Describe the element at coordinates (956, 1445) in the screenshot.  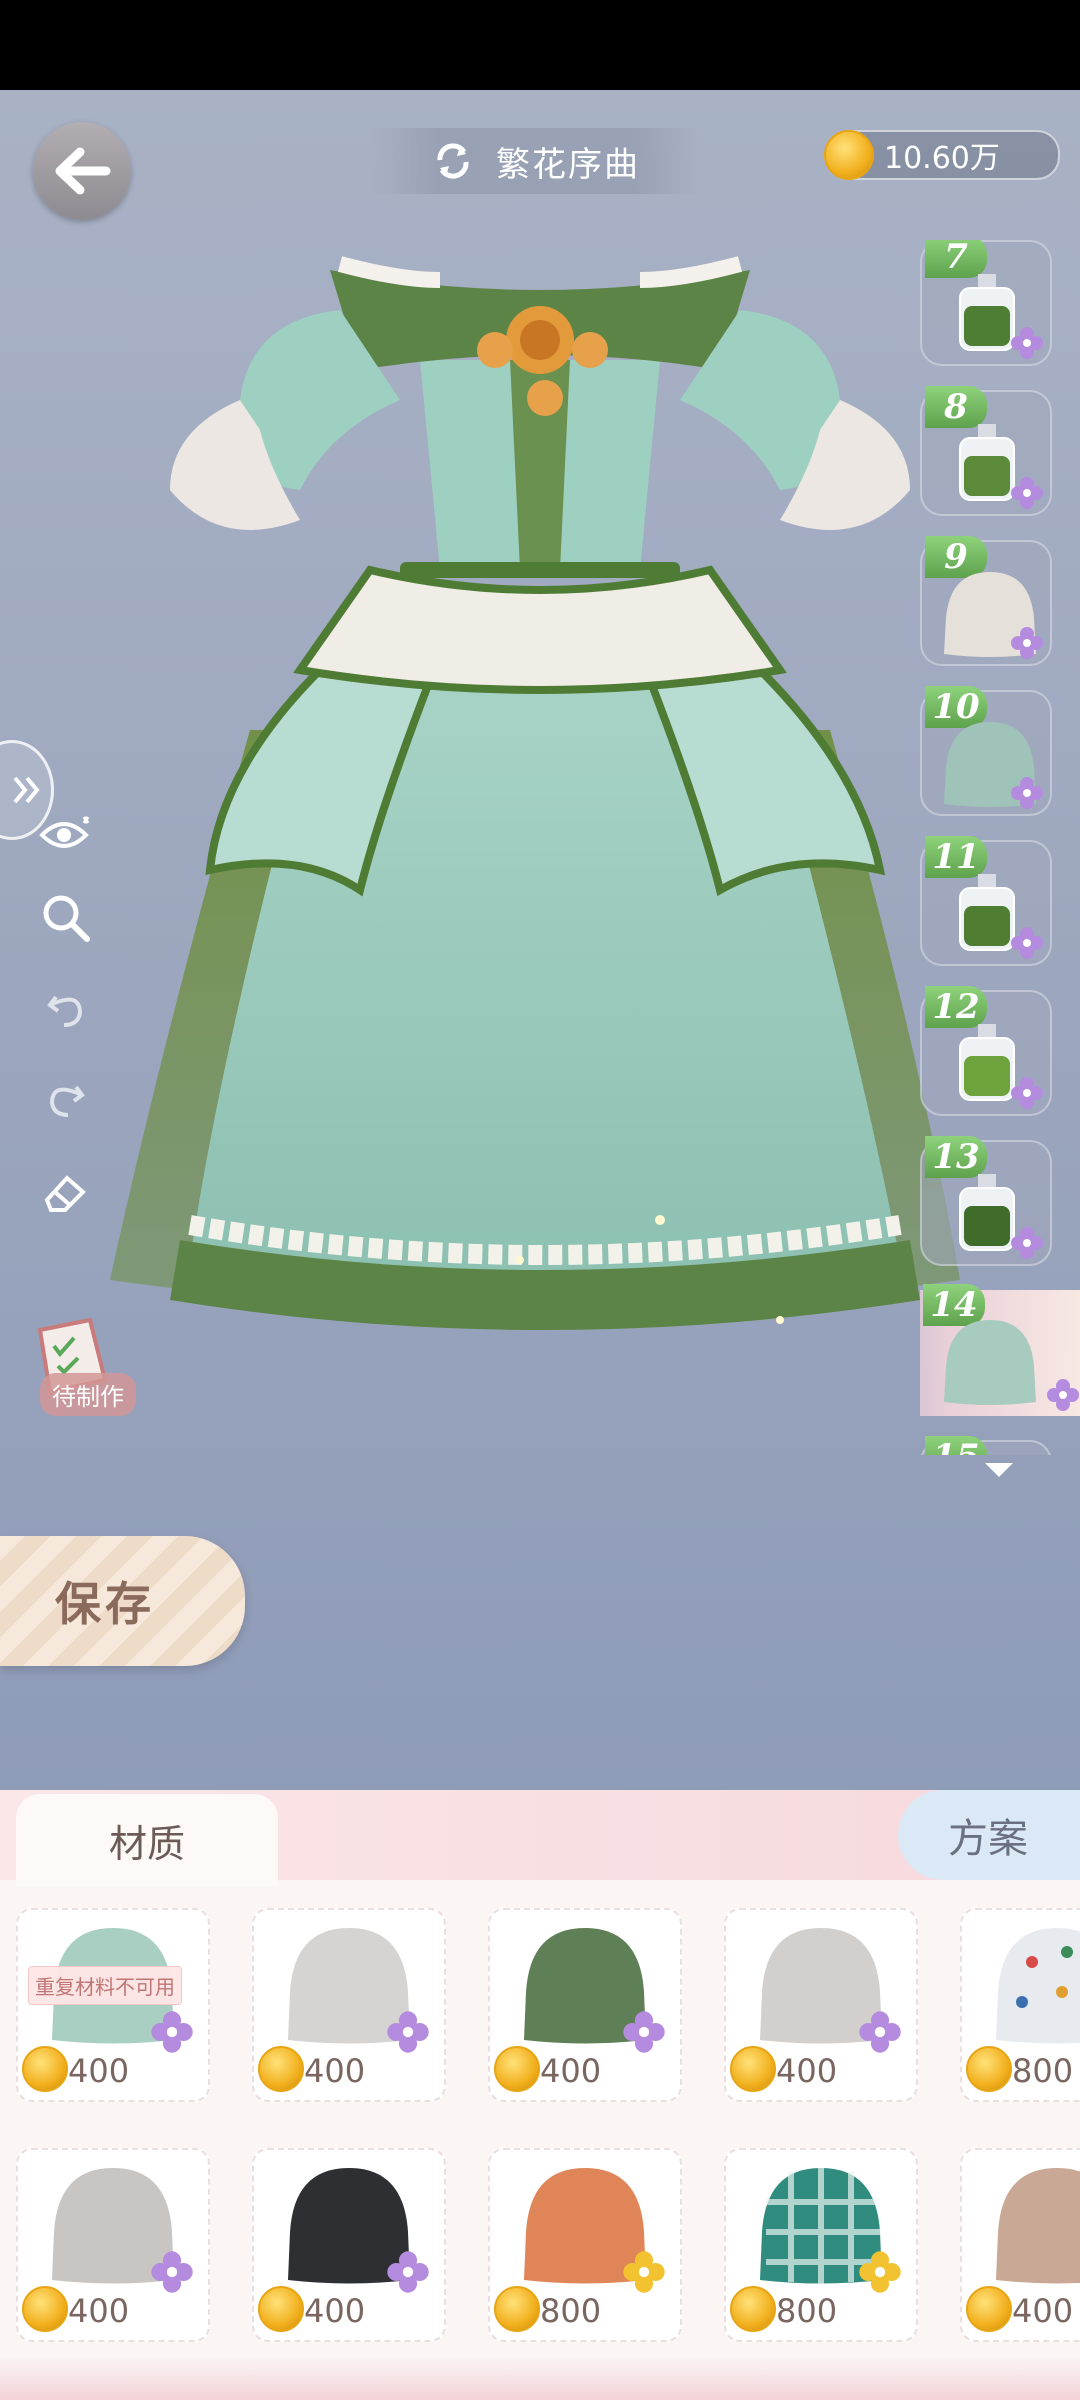
I see `layer-number: 15` at that location.